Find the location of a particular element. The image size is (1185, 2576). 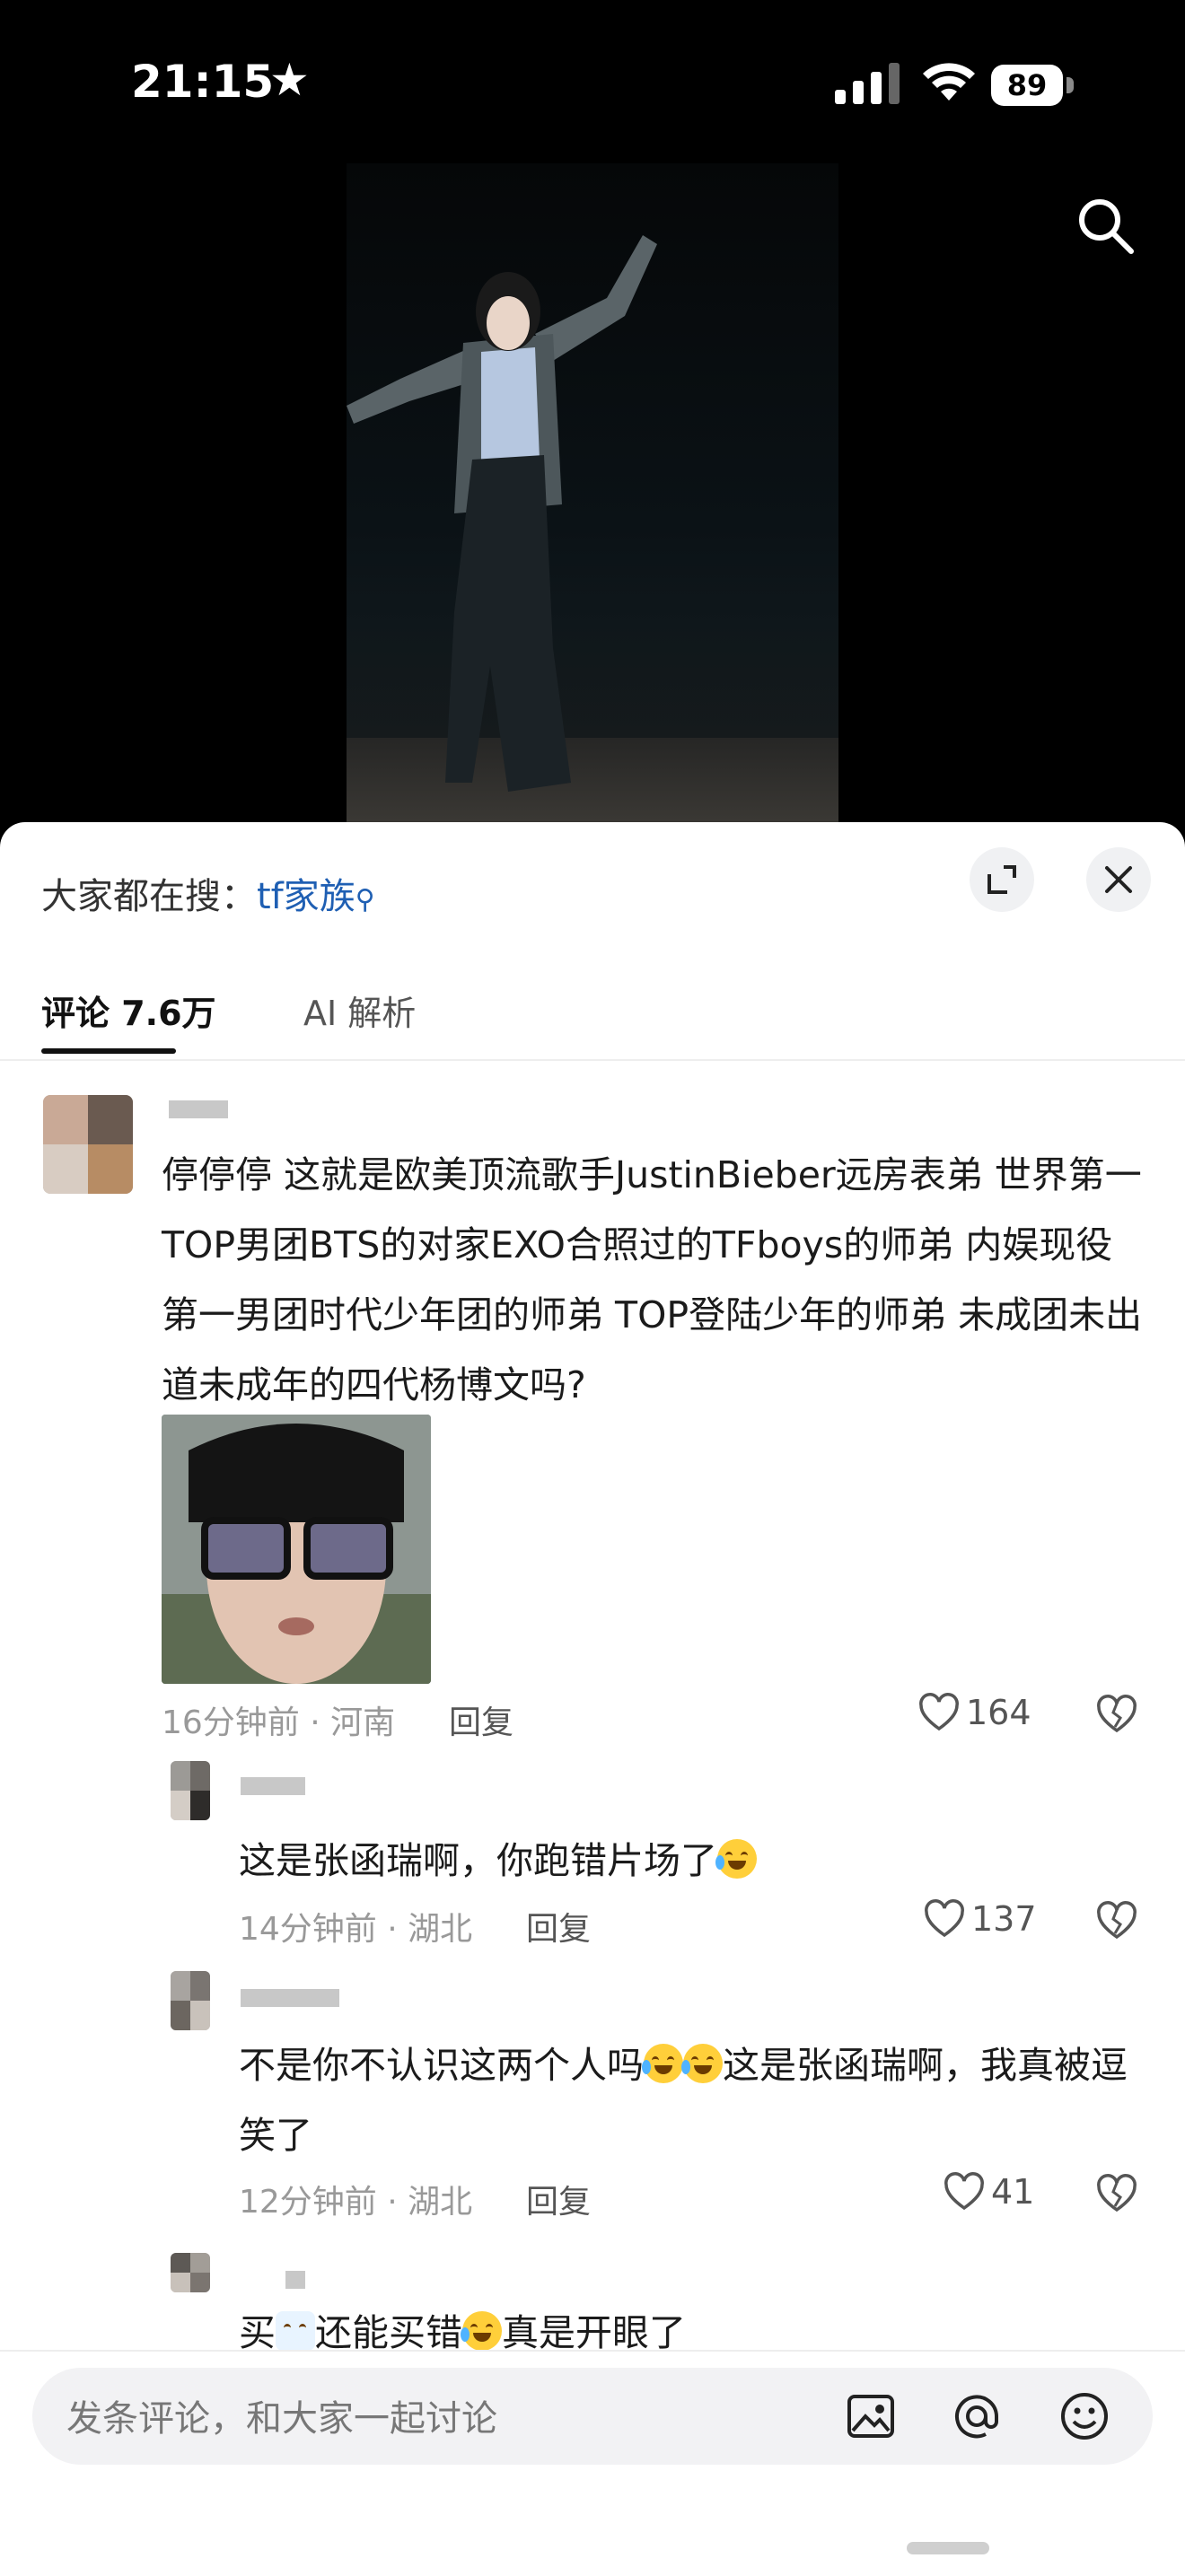

battery-indicator: 89 is located at coordinates (1033, 85).